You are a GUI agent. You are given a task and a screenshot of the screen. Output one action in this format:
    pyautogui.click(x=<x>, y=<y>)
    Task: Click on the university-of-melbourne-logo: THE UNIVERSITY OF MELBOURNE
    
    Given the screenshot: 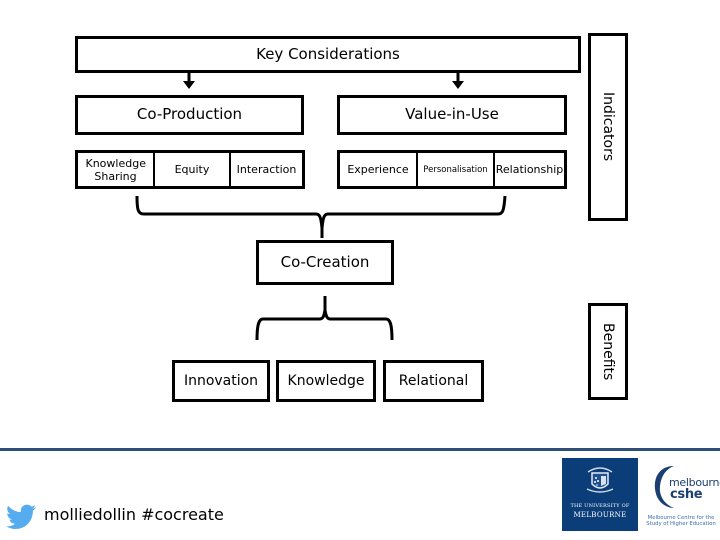 What is the action you would take?
    pyautogui.click(x=600, y=494)
    